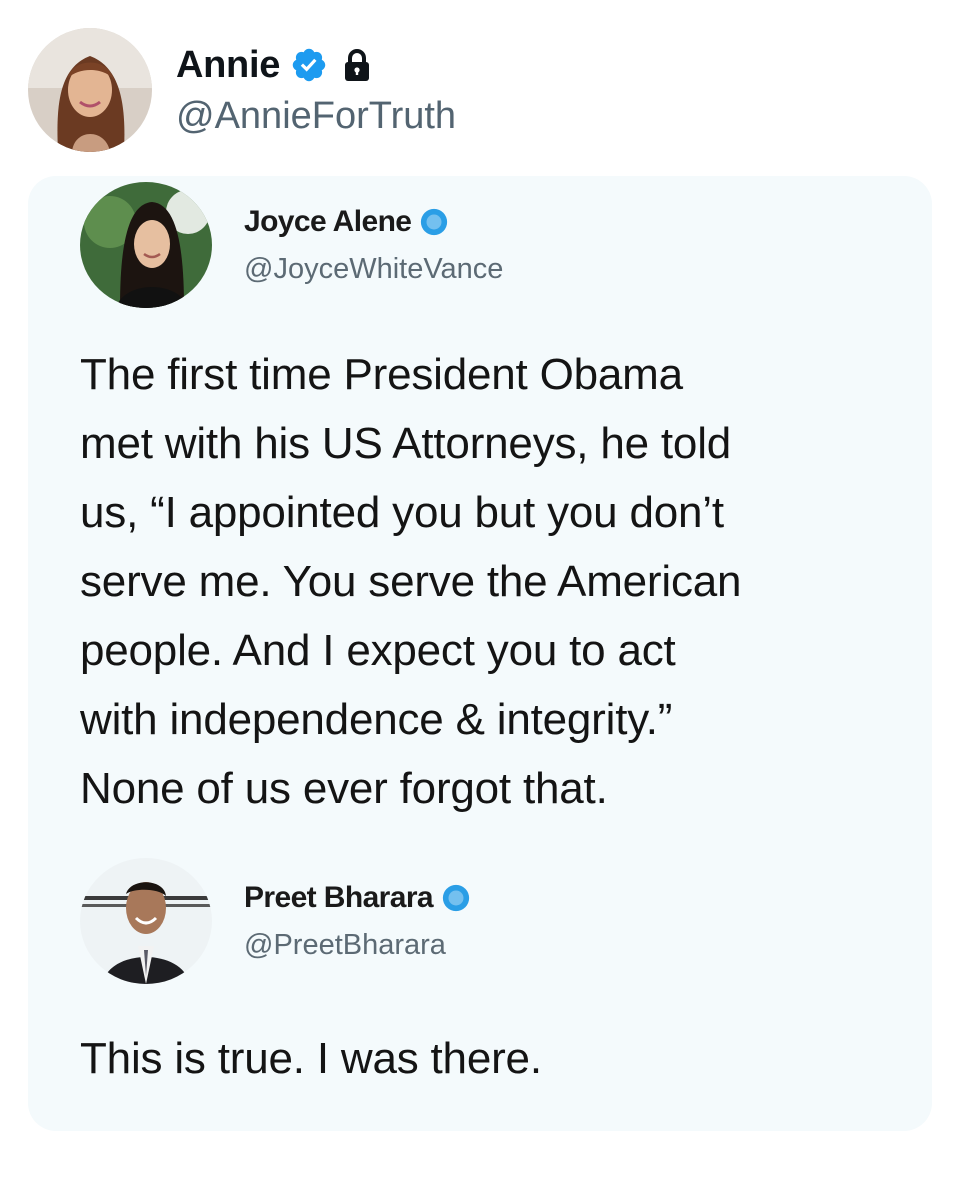 The width and height of the screenshot is (960, 1200). I want to click on author-info: Annie @AnnieForTruth, so click(316, 89).